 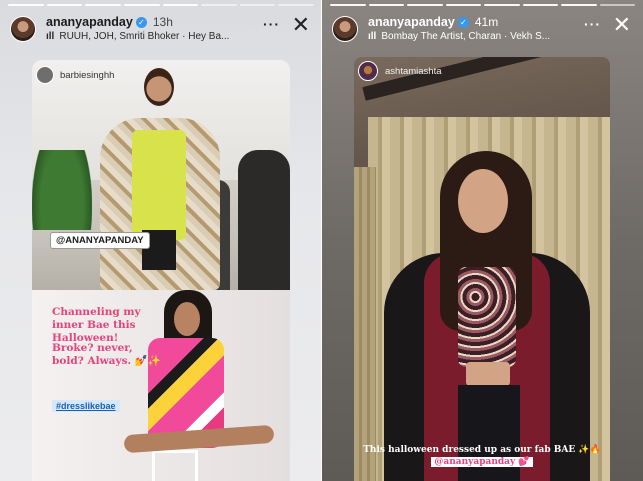 I want to click on repost-source: ashtamiashta, so click(x=400, y=71).